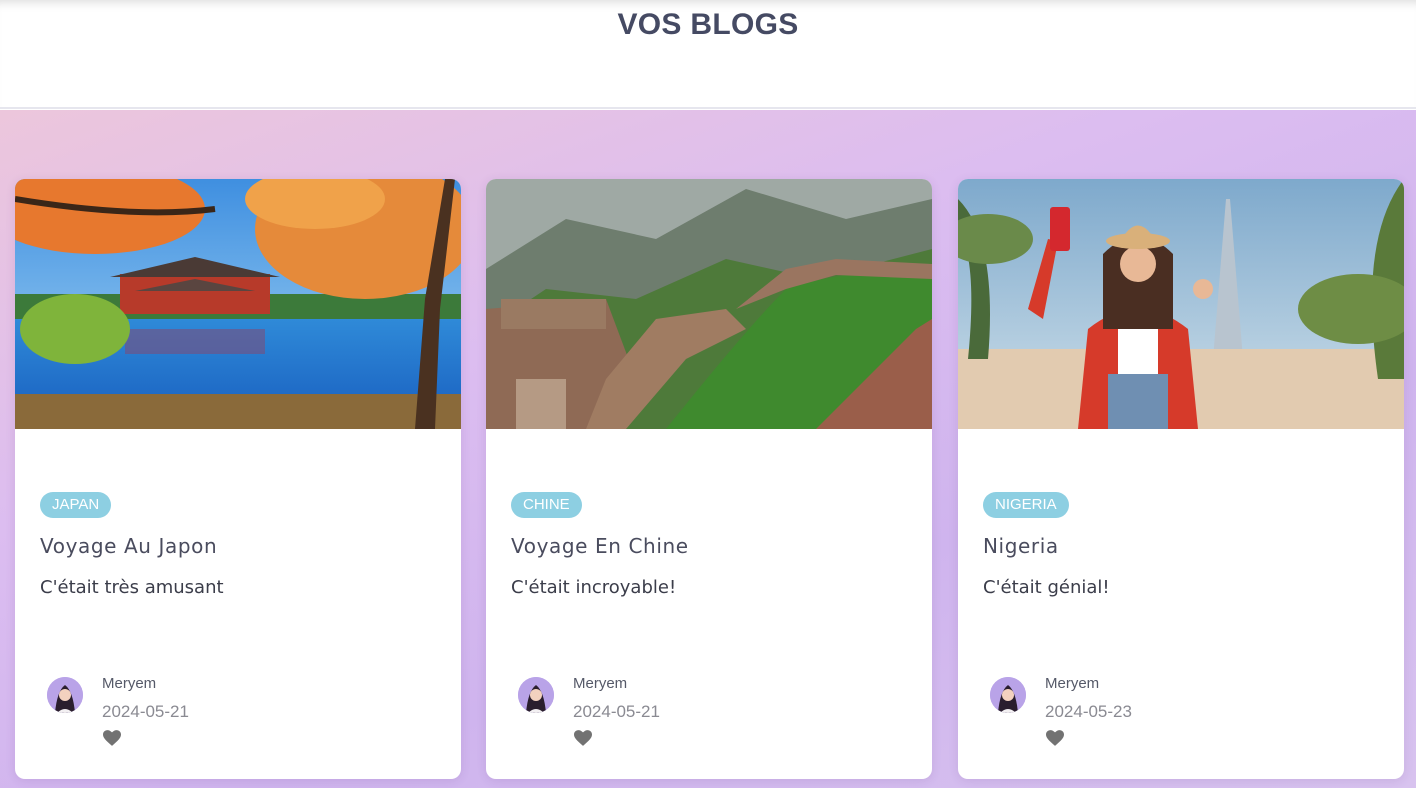 The width and height of the screenshot is (1416, 788). I want to click on country-tag: CHINE, so click(546, 505).